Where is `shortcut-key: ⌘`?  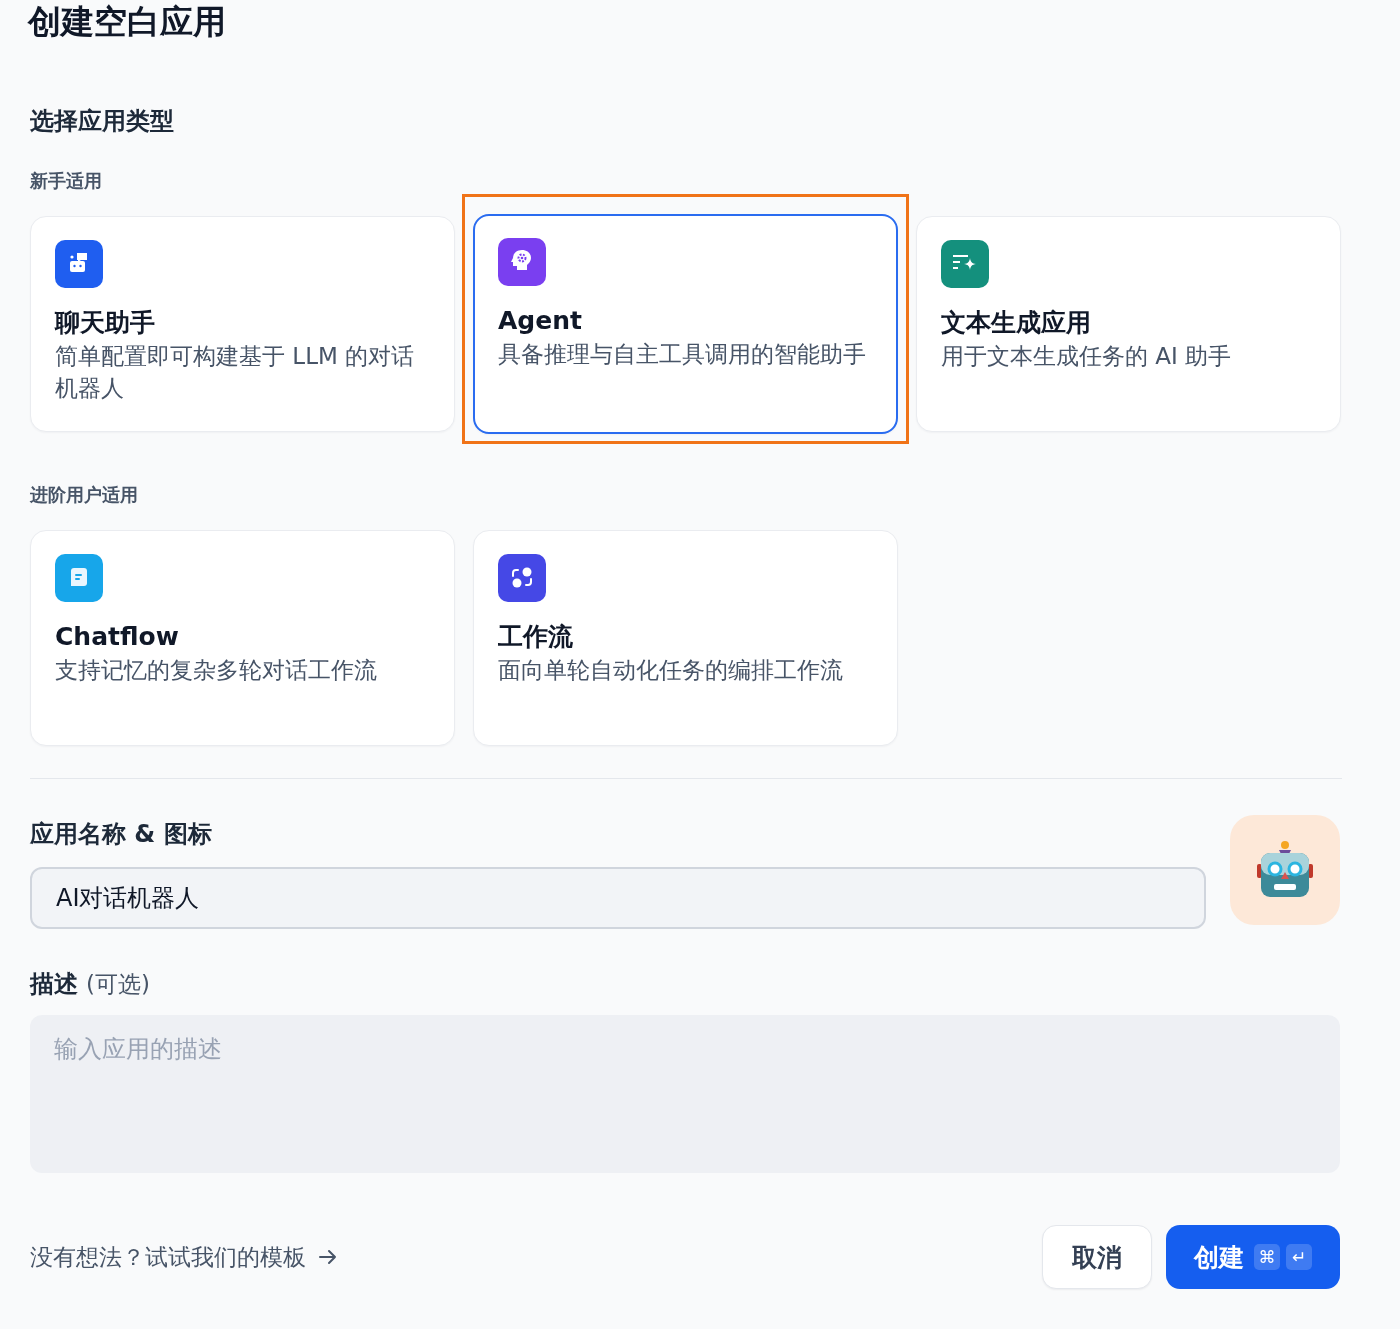 shortcut-key: ⌘ is located at coordinates (1267, 1257).